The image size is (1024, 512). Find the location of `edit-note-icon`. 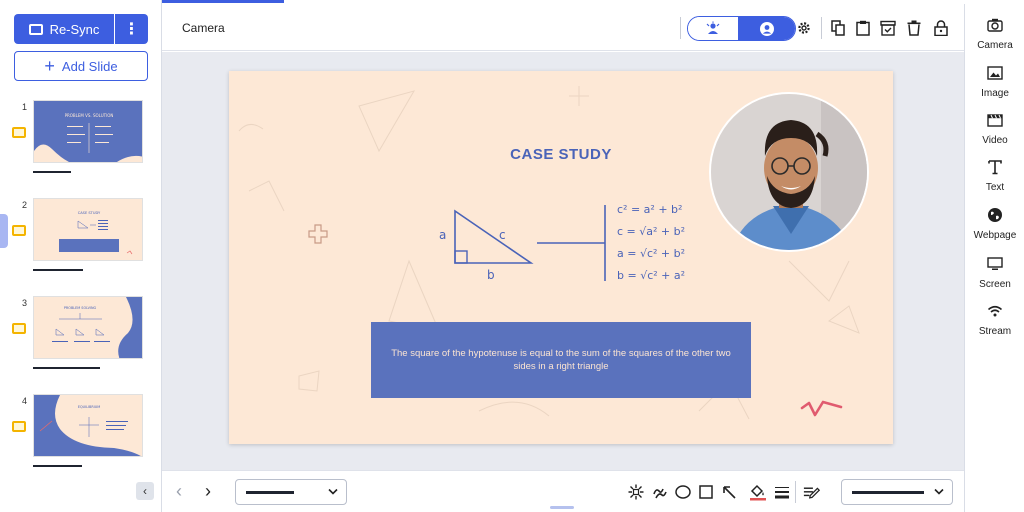

edit-note-icon is located at coordinates (812, 493).